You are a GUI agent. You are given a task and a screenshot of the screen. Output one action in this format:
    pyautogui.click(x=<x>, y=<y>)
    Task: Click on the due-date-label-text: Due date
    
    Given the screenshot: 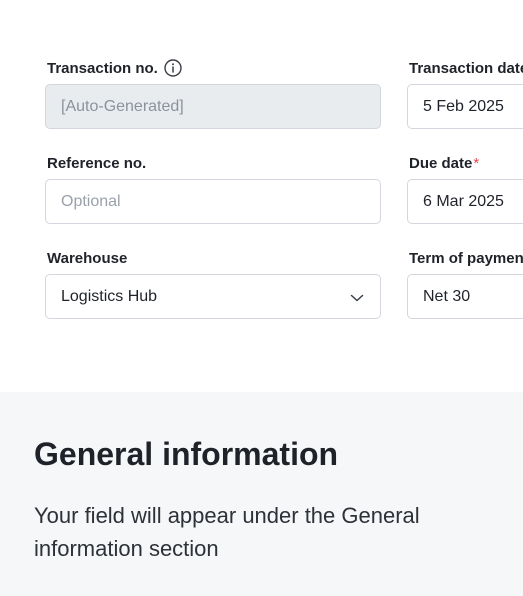 What is the action you would take?
    pyautogui.click(x=441, y=163)
    